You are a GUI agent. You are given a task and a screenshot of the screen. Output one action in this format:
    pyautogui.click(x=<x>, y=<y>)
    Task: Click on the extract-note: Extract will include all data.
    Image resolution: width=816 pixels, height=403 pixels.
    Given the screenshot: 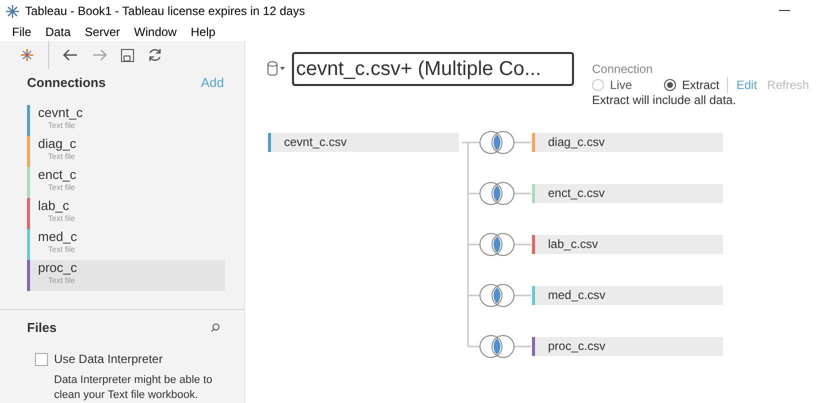 What is the action you would take?
    pyautogui.click(x=665, y=100)
    